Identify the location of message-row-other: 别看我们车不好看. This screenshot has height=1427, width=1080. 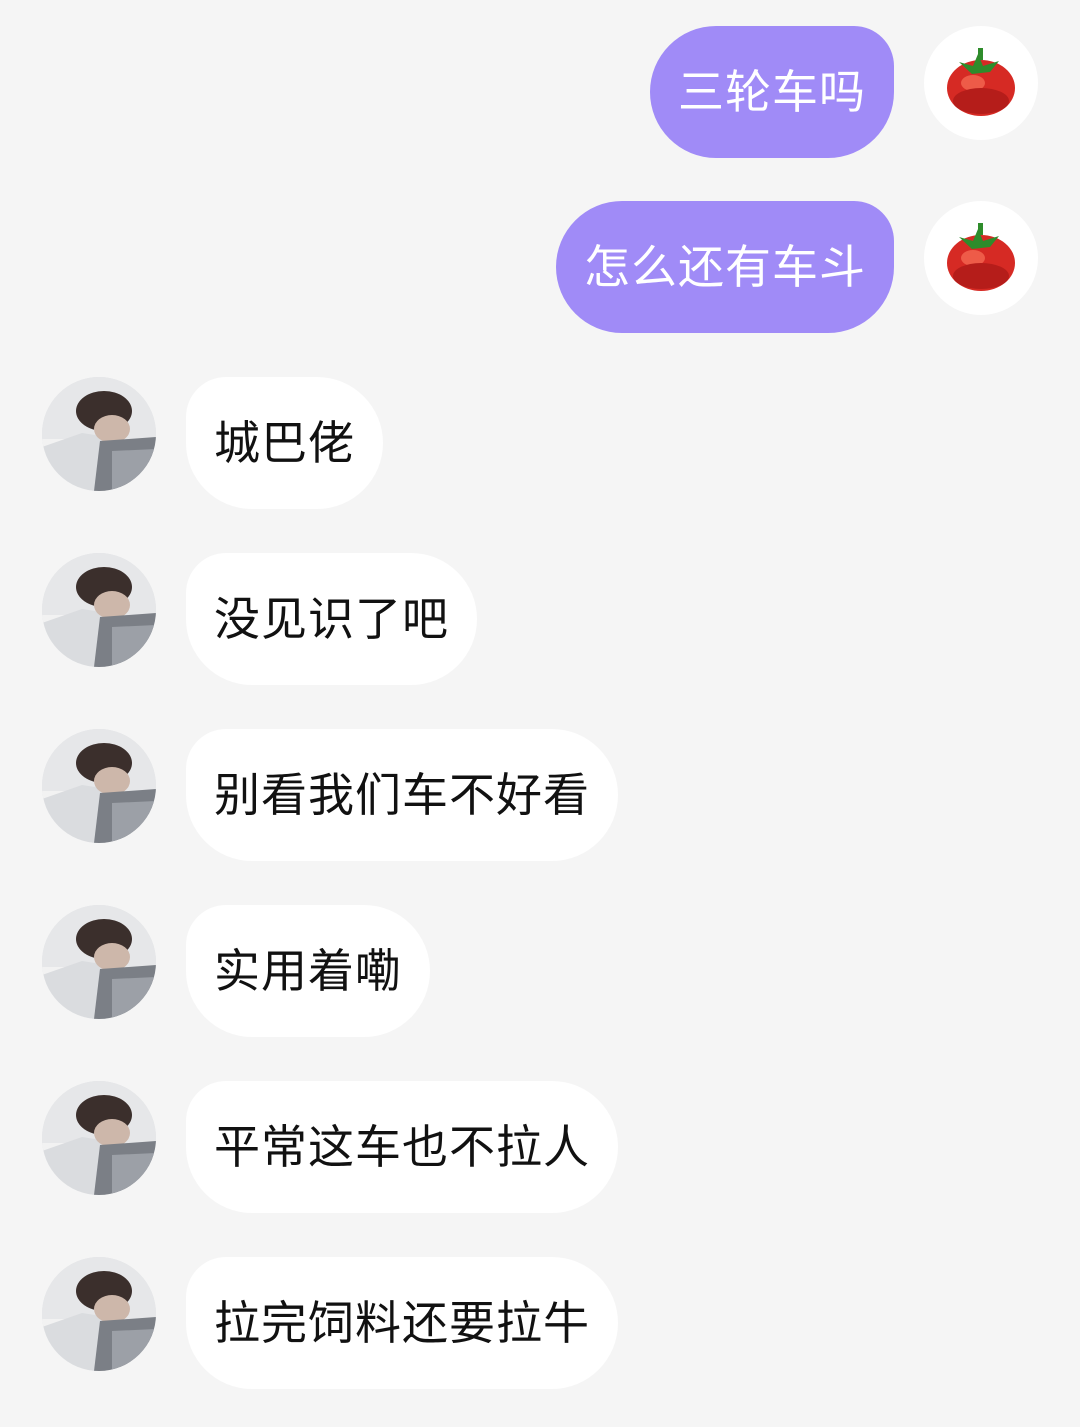
(540, 795).